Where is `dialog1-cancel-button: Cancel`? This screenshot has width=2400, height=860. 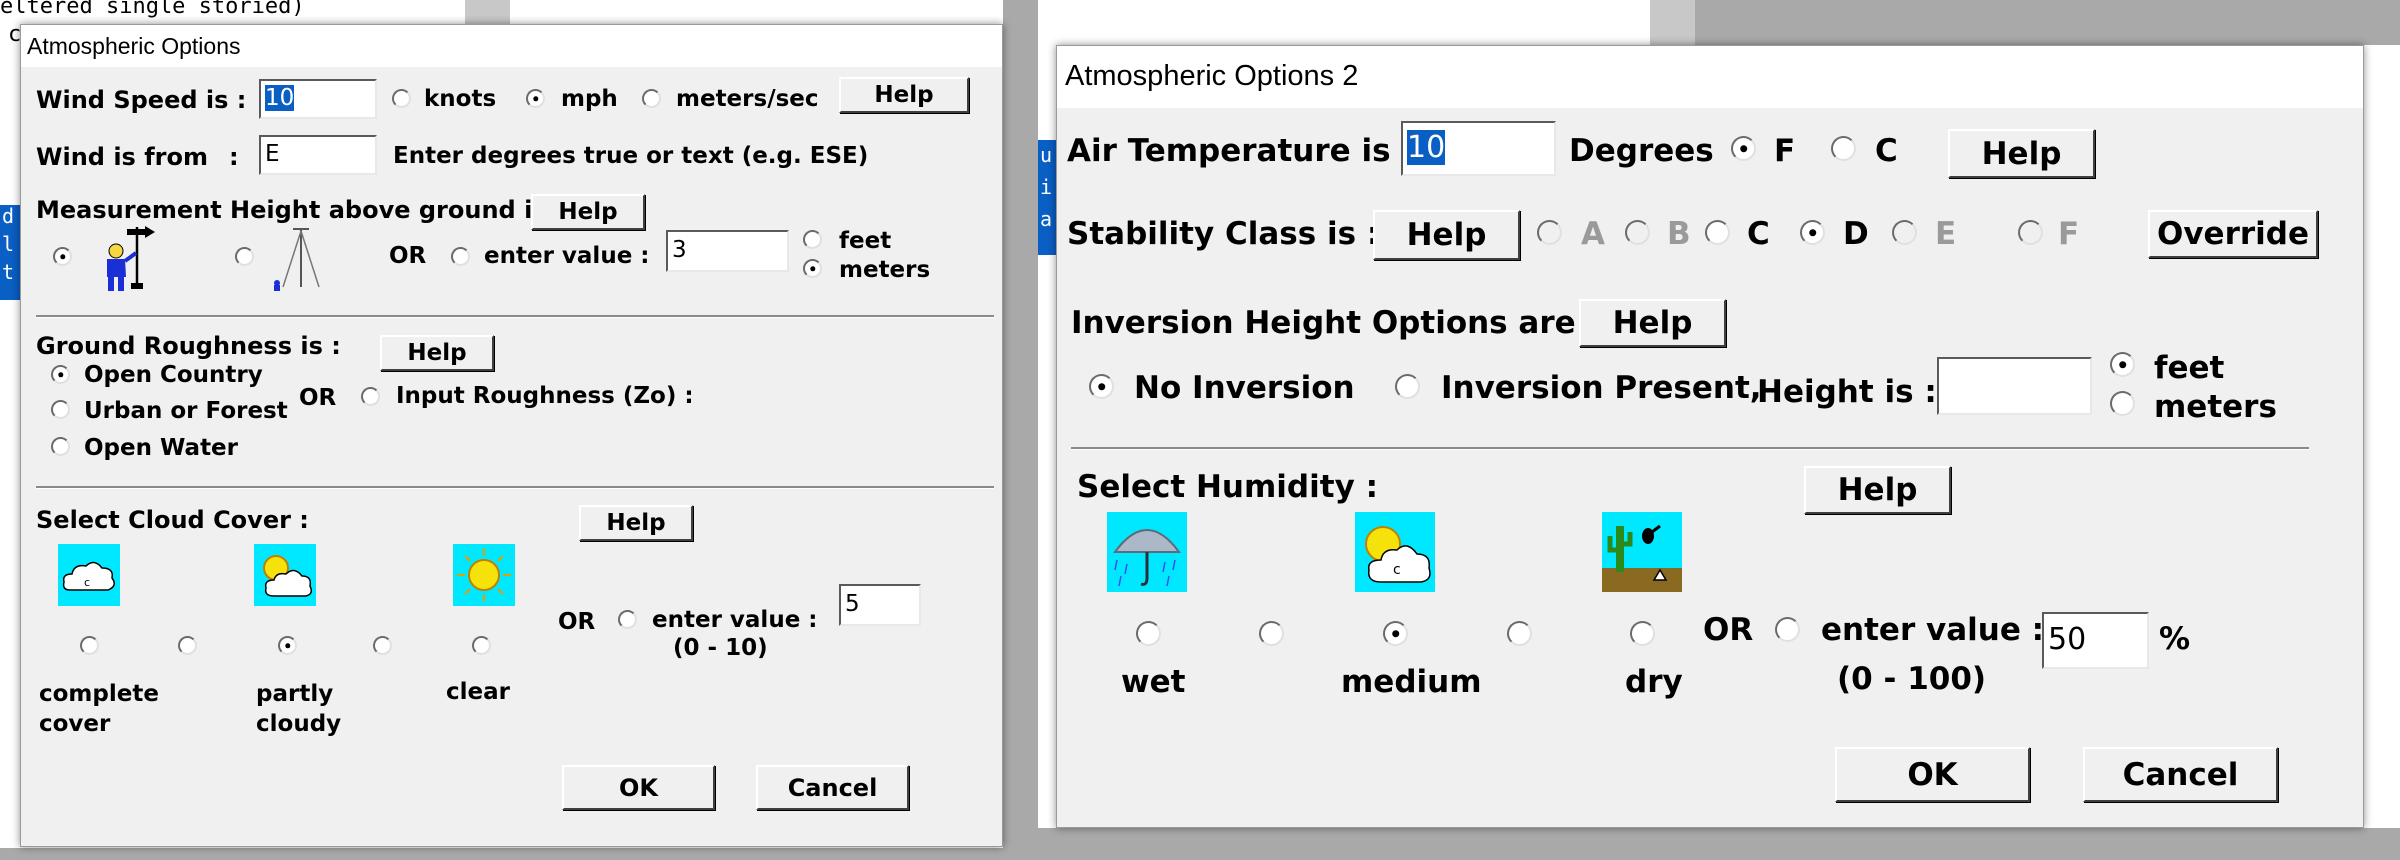 dialog1-cancel-button: Cancel is located at coordinates (832, 787).